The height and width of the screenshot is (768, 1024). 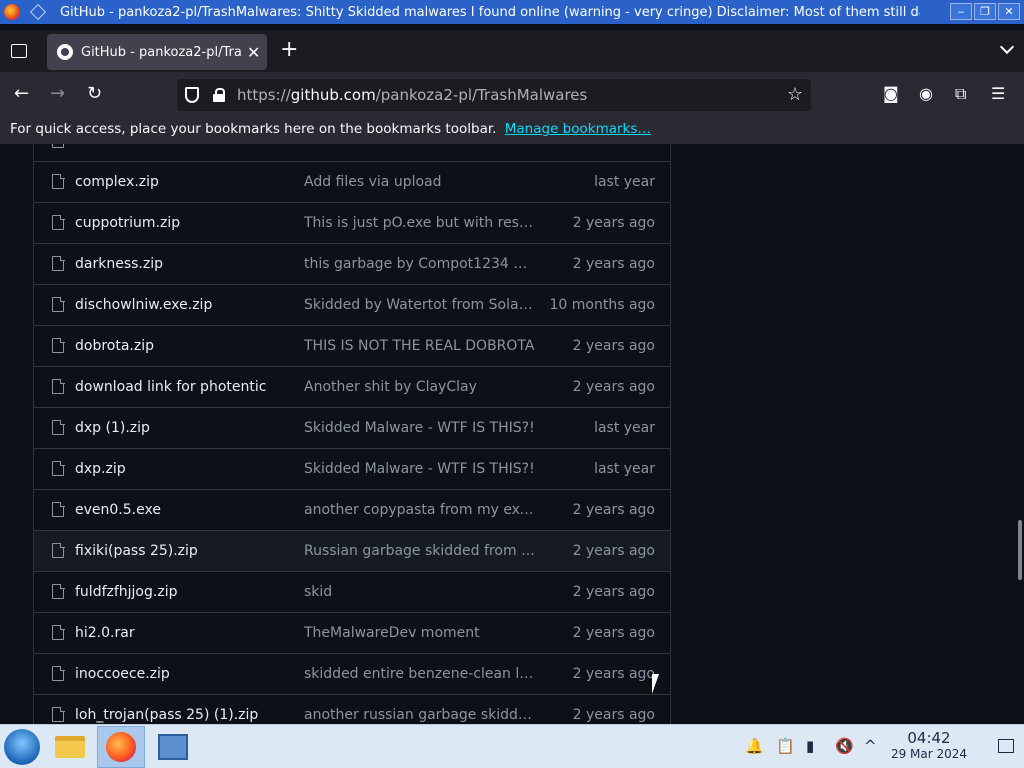 What do you see at coordinates (157, 52) in the screenshot?
I see `tab-github: GitHub - pankoza2-pl/TrashMalwares ✕` at bounding box center [157, 52].